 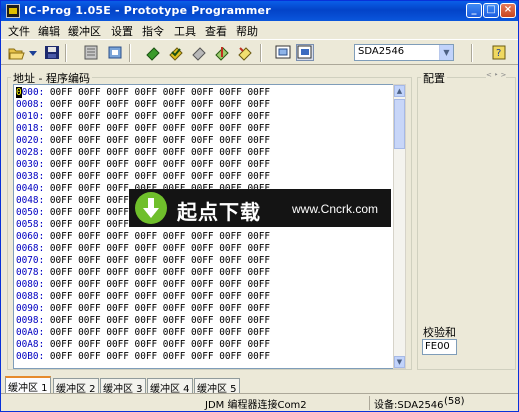 What do you see at coordinates (91, 52) in the screenshot?
I see `read-chip-icon` at bounding box center [91, 52].